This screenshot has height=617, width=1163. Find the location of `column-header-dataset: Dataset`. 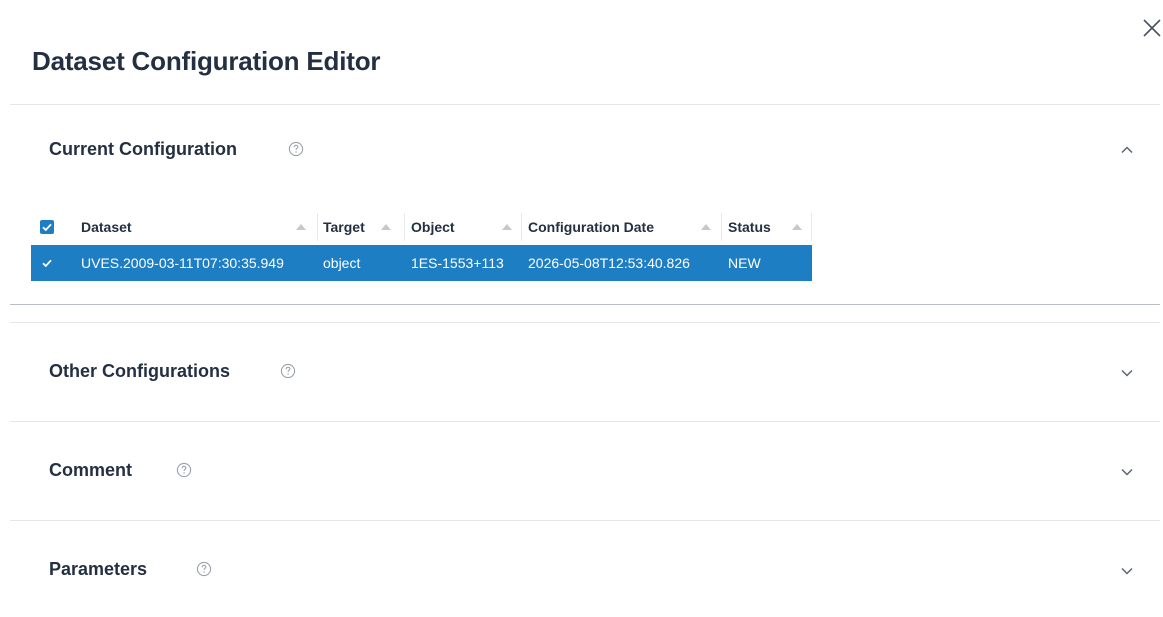

column-header-dataset: Dataset is located at coordinates (106, 227).